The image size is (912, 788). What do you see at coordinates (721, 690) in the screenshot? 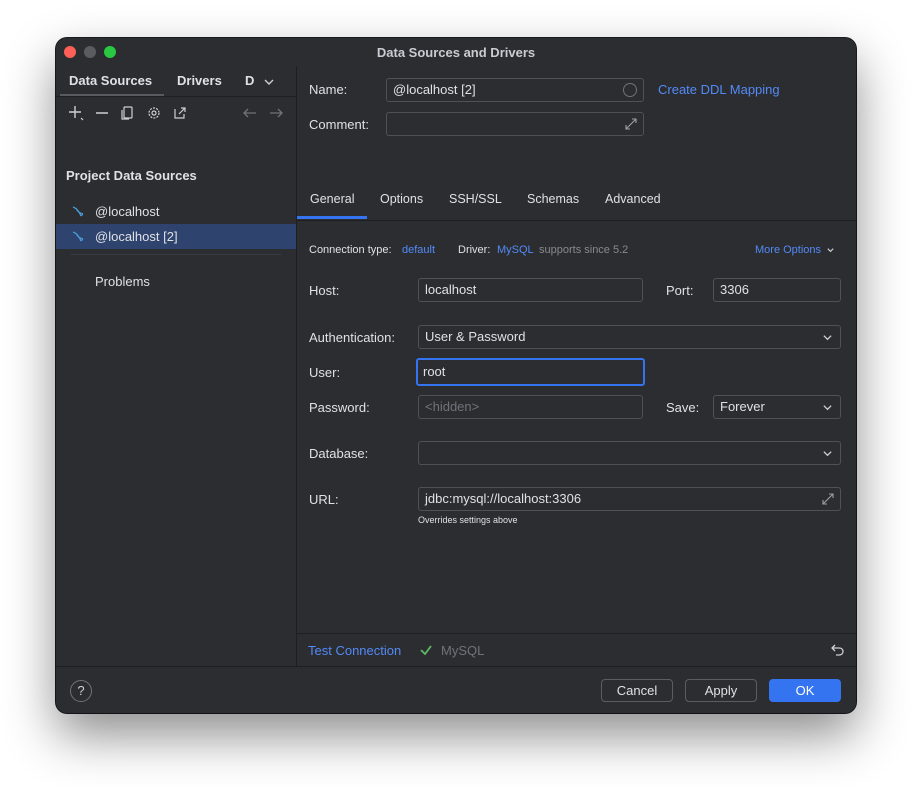
I see `apply-button: Apply` at bounding box center [721, 690].